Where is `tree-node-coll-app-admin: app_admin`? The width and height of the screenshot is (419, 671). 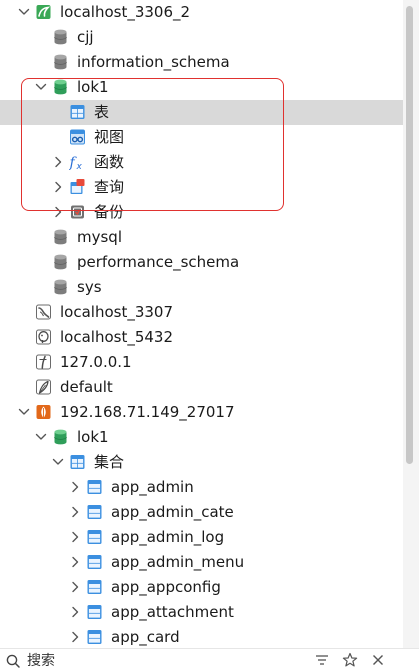
tree-node-coll-app-admin: app_admin is located at coordinates (201, 487).